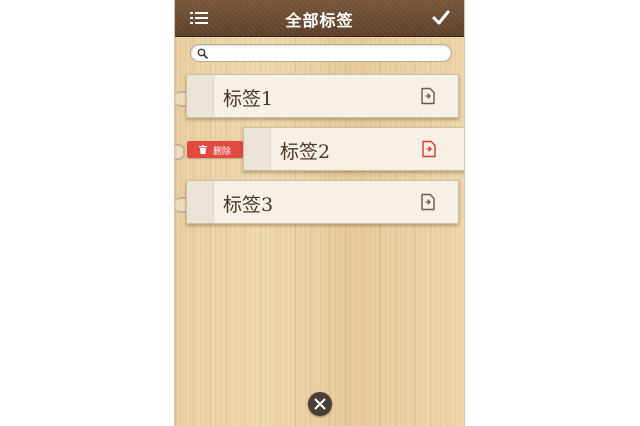  I want to click on page-title: 全部标签, so click(319, 20).